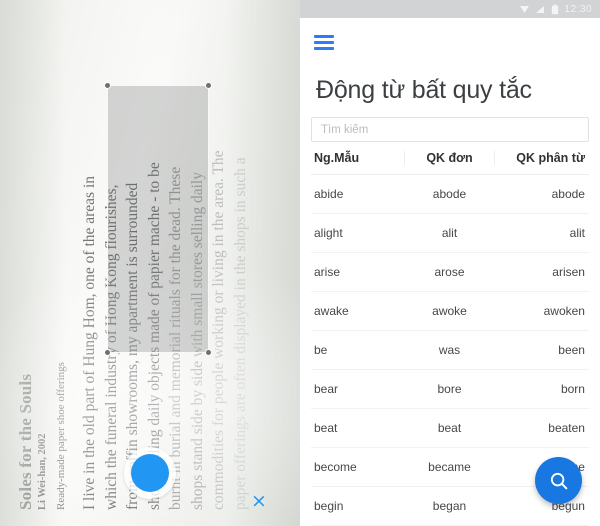 The height and width of the screenshot is (526, 600). I want to click on cell-base-form: abide, so click(329, 194).